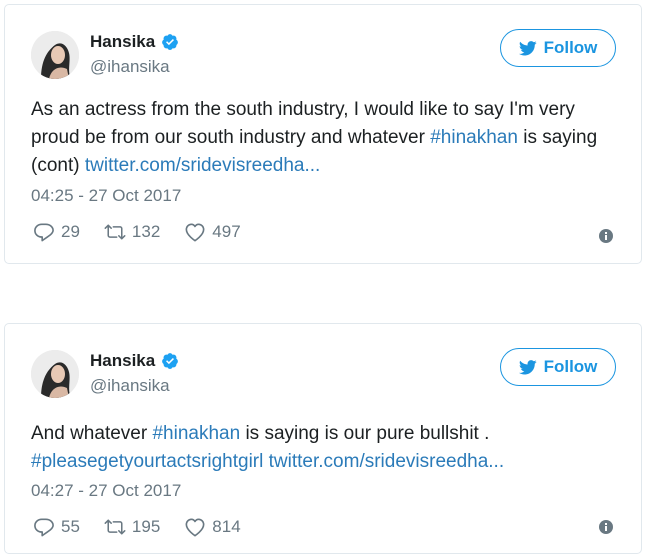  What do you see at coordinates (70, 526) in the screenshot?
I see `reply-count: 55` at bounding box center [70, 526].